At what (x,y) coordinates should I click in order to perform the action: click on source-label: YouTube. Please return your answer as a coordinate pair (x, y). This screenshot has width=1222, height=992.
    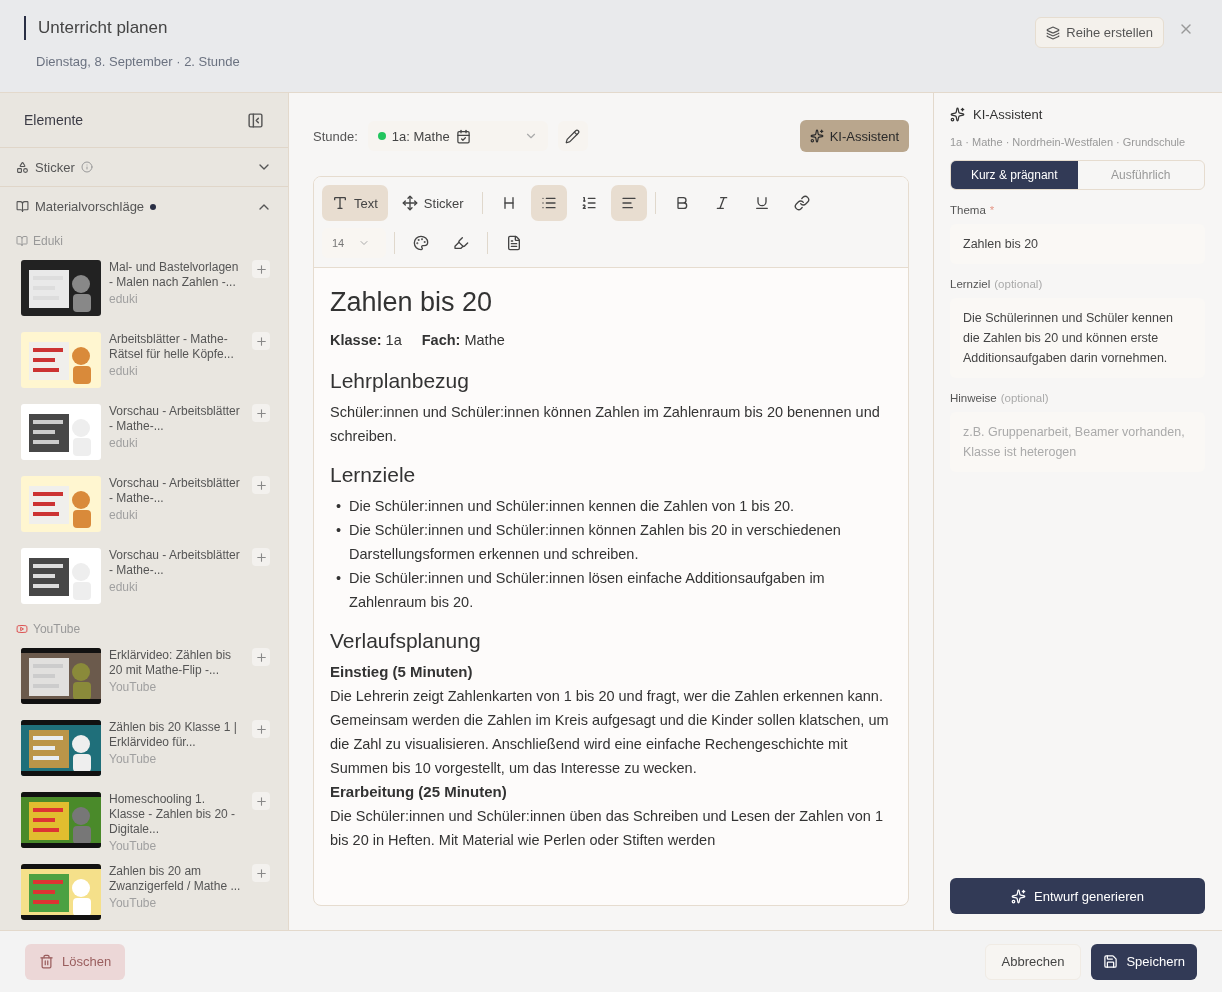
    Looking at the image, I should click on (144, 628).